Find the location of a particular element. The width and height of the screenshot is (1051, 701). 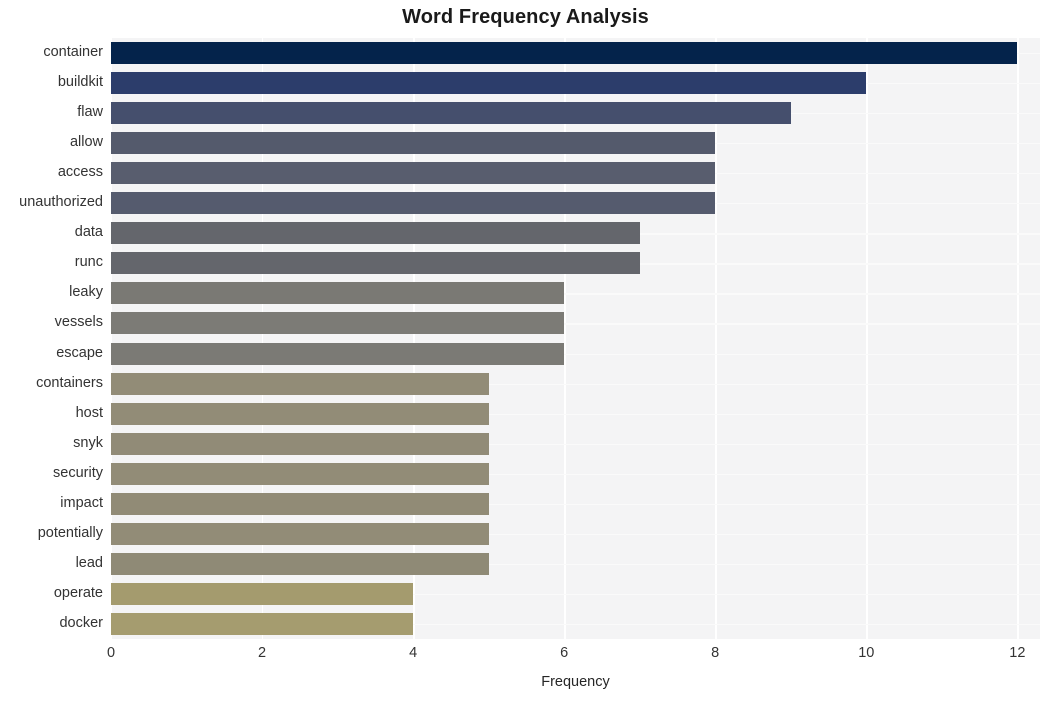

bar-vessels is located at coordinates (338, 323).